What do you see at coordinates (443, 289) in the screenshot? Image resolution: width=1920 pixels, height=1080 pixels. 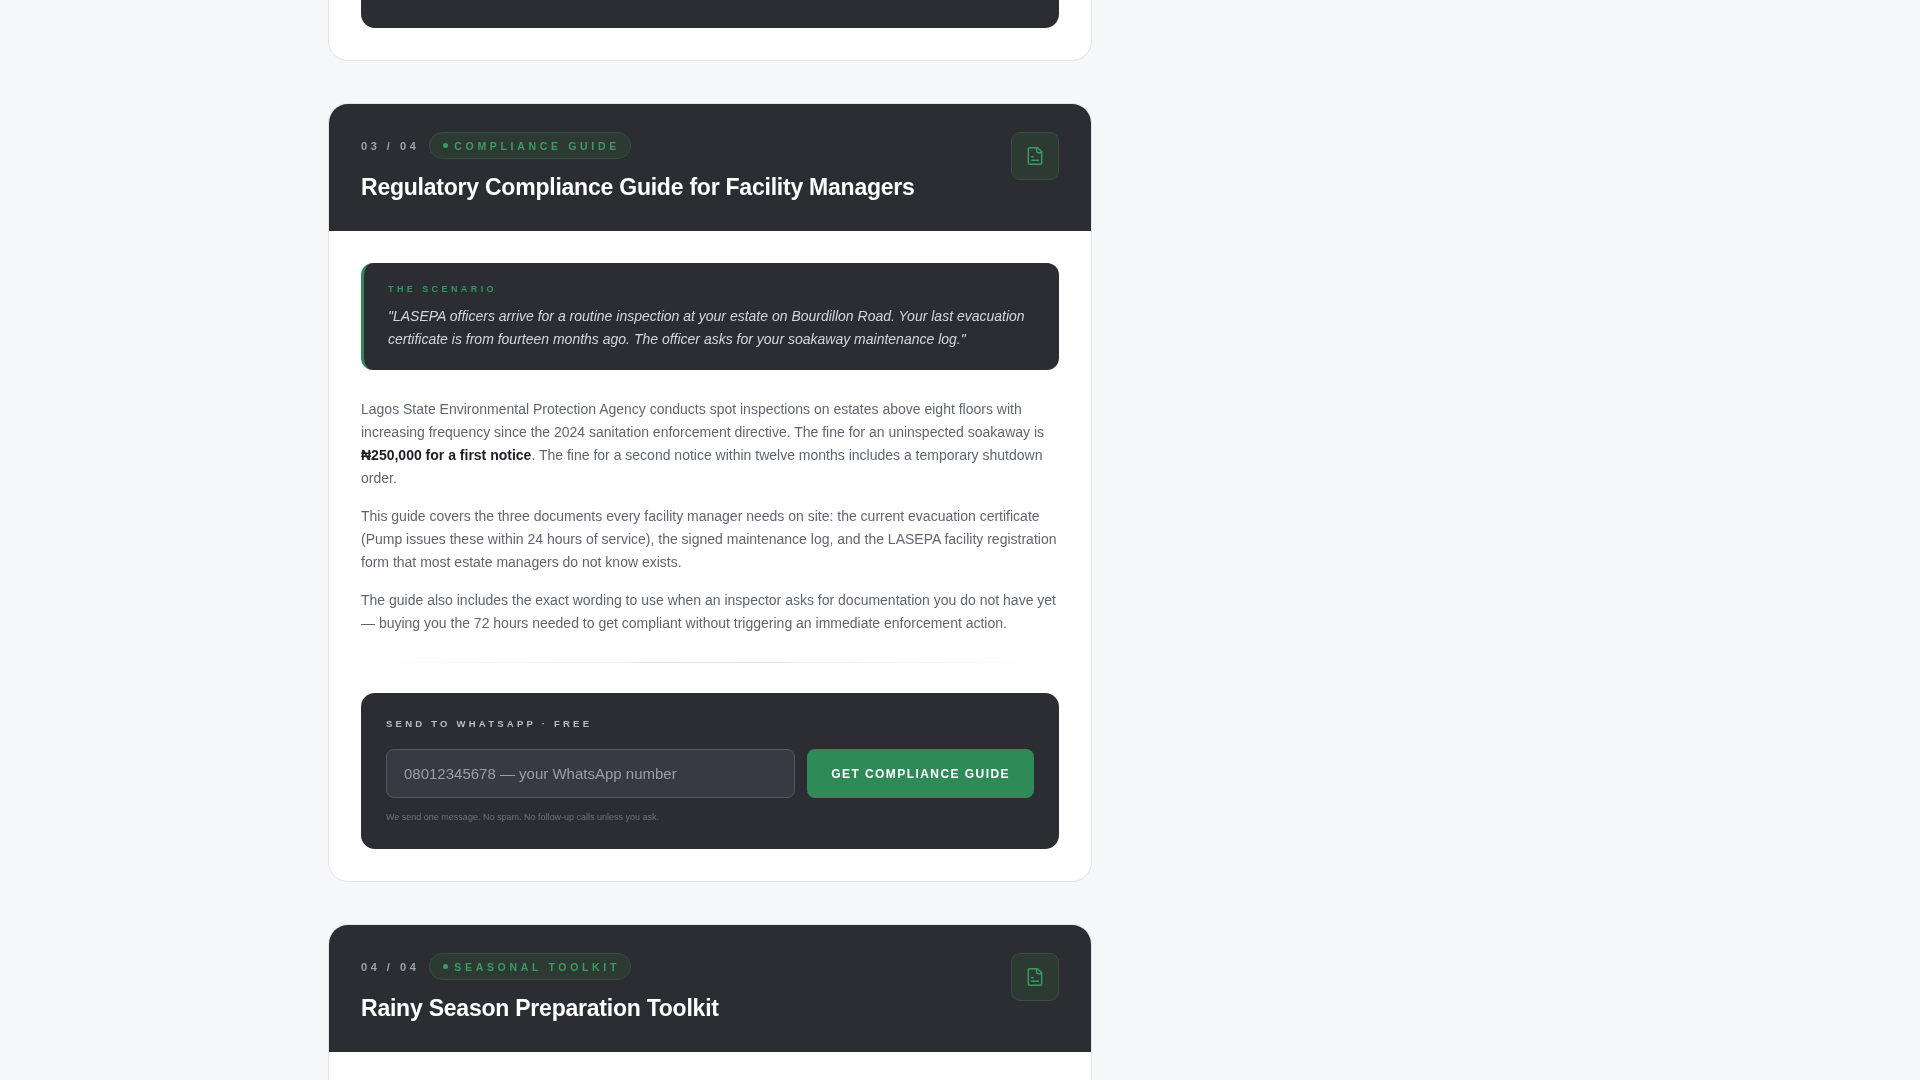 I see `scenario-label: THE SCENARIO` at bounding box center [443, 289].